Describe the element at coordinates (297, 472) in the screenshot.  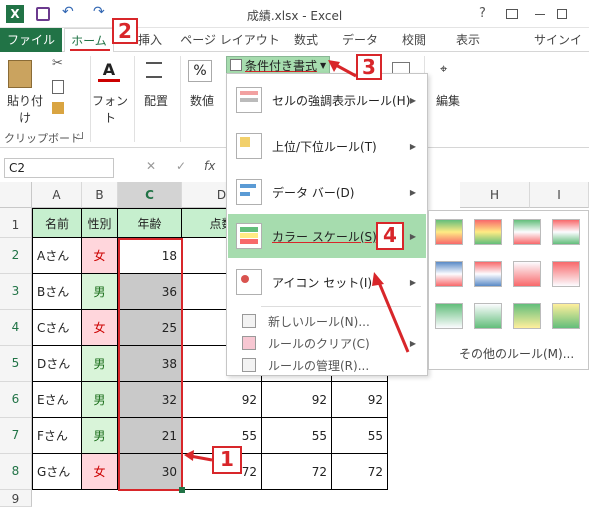
I see `score-cell-e: 72` at that location.